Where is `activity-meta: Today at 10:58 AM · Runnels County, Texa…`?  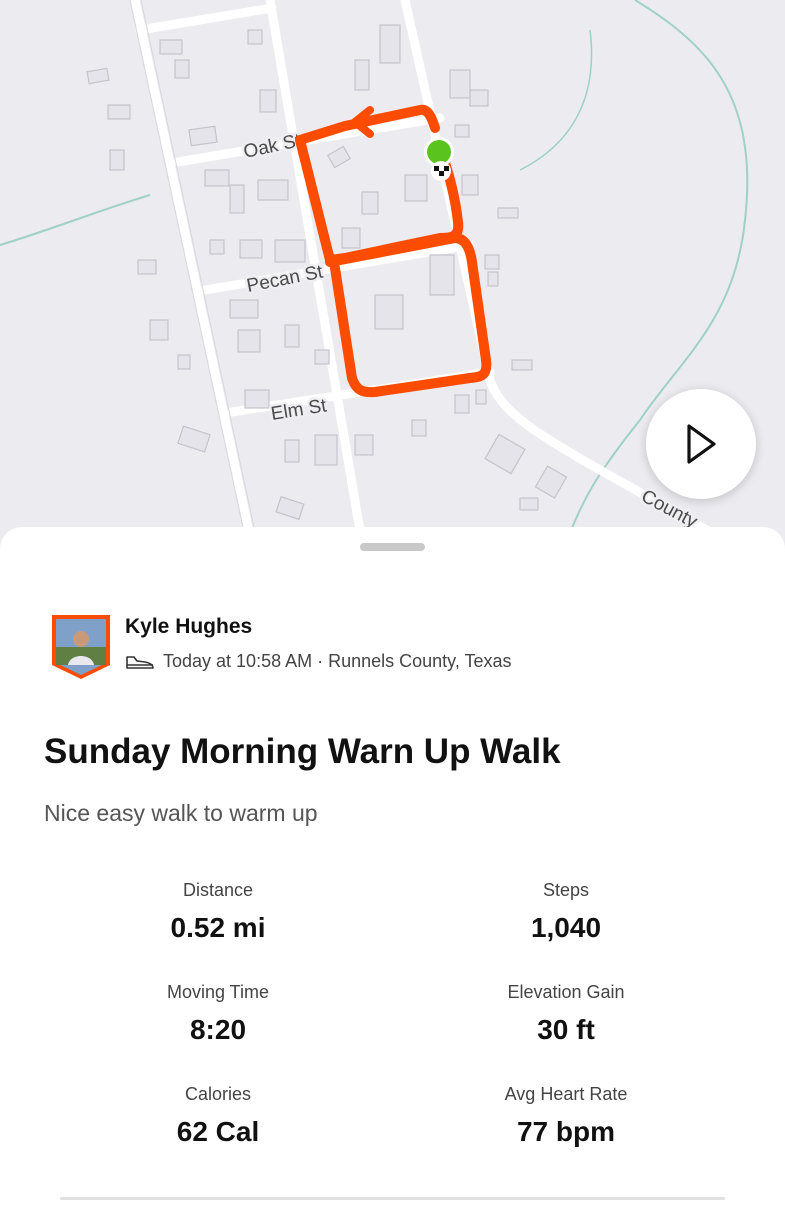
activity-meta: Today at 10:58 AM · Runnels County, Texa… is located at coordinates (318, 661).